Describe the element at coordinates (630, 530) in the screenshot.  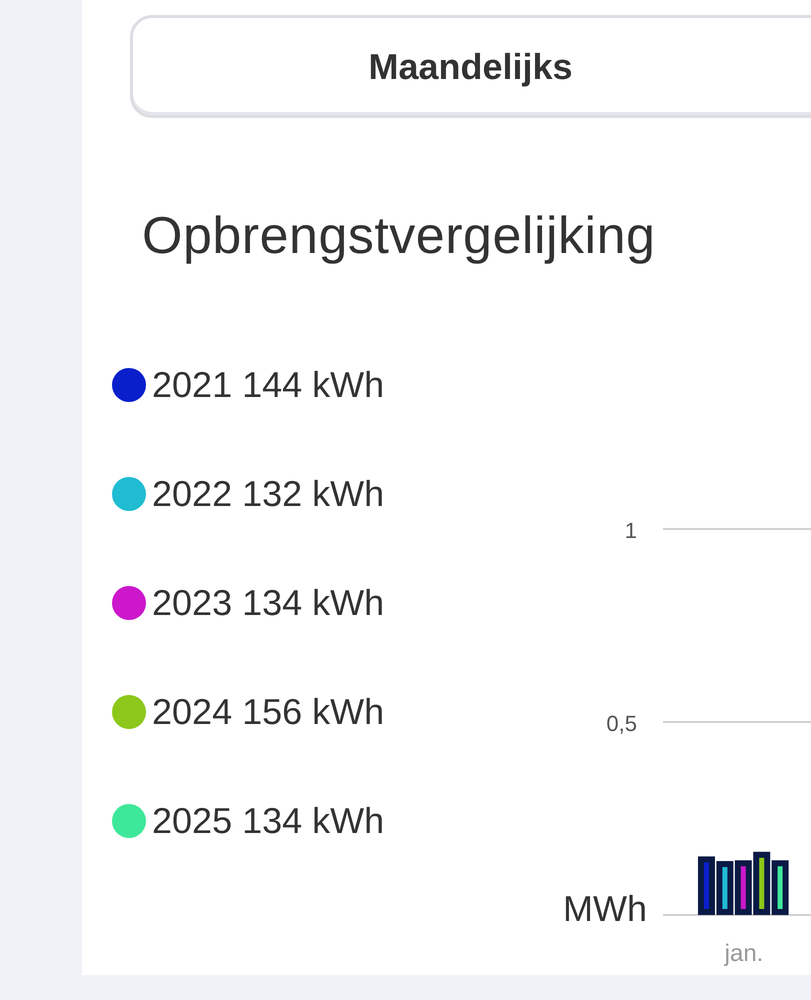
I see `axis-tick-label: 1` at that location.